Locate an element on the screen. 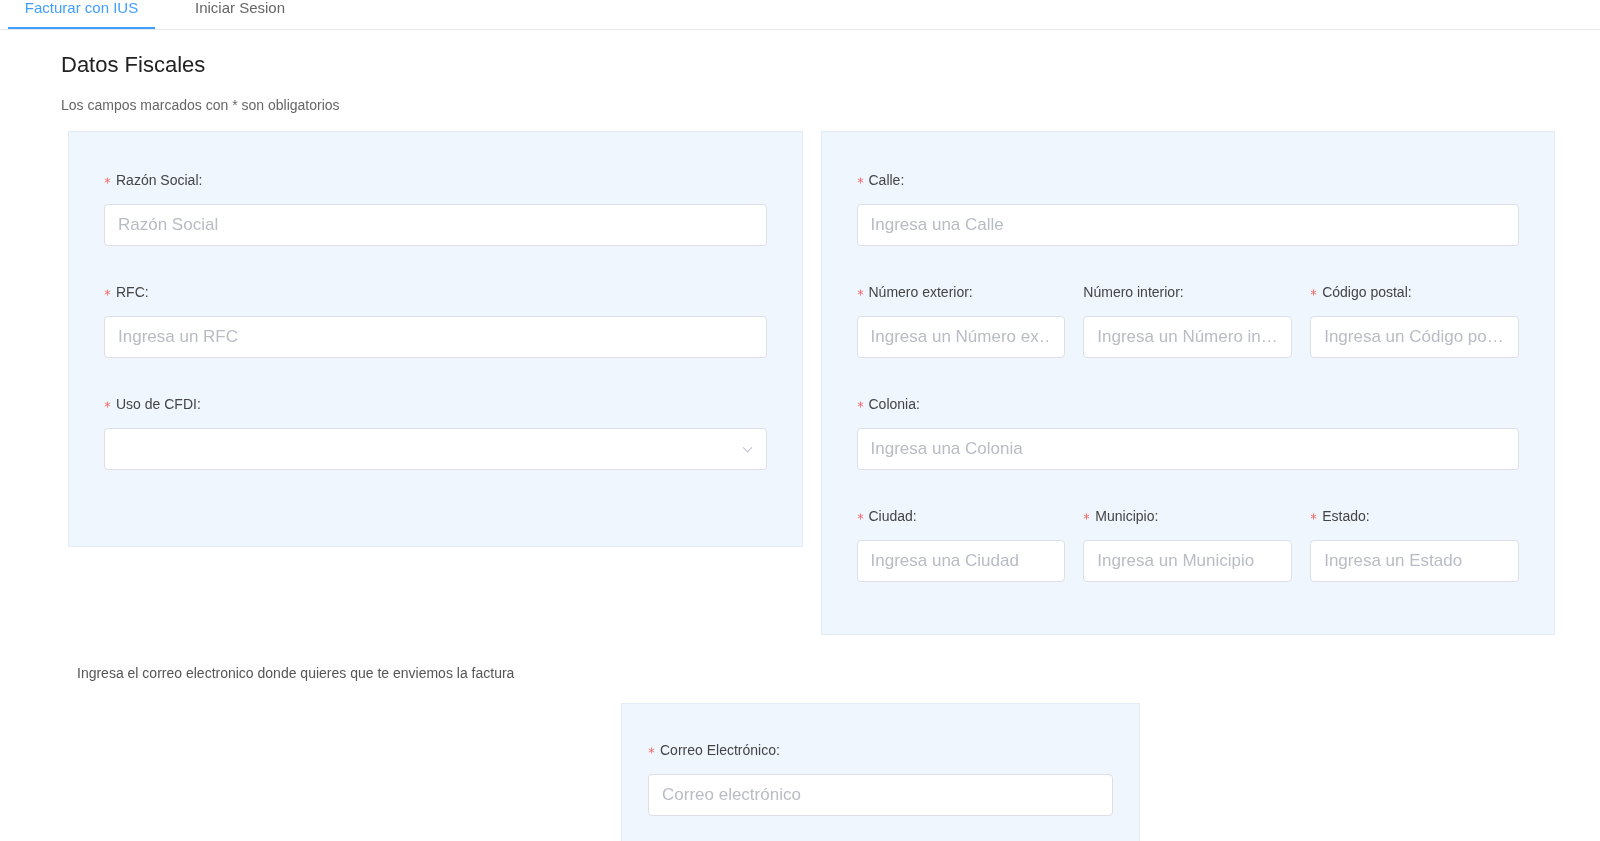 This screenshot has height=841, width=1600. field-label: RFC: is located at coordinates (132, 292).